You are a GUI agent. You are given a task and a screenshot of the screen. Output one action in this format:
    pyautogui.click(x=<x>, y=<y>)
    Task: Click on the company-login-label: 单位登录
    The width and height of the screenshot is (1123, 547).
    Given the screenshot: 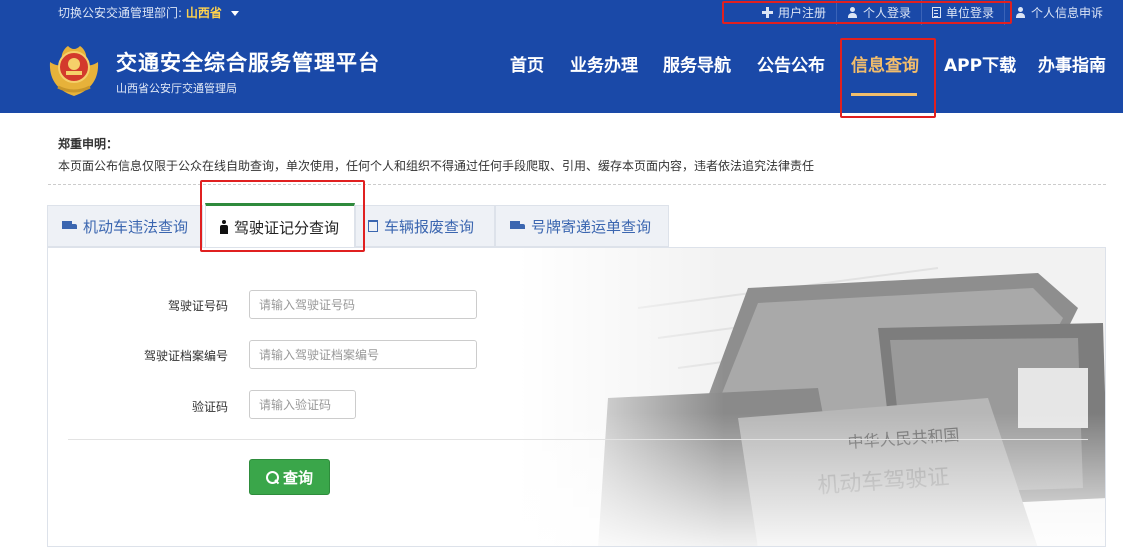 What is the action you would take?
    pyautogui.click(x=969, y=13)
    